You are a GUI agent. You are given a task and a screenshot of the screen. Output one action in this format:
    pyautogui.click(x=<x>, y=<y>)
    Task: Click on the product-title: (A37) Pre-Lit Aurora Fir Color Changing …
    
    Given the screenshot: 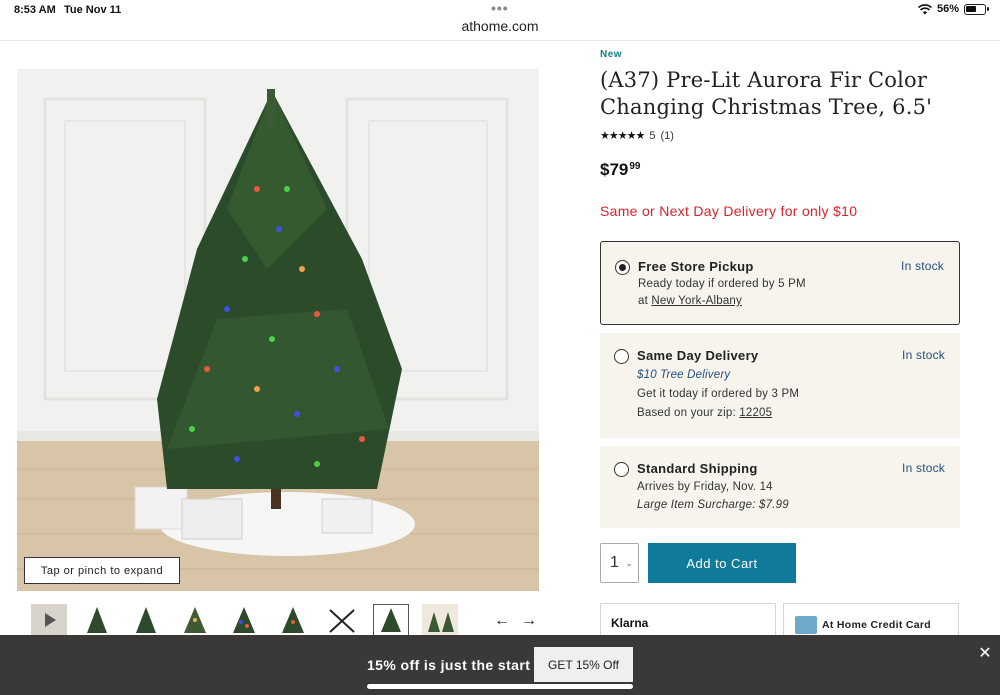 What is the action you would take?
    pyautogui.click(x=766, y=93)
    